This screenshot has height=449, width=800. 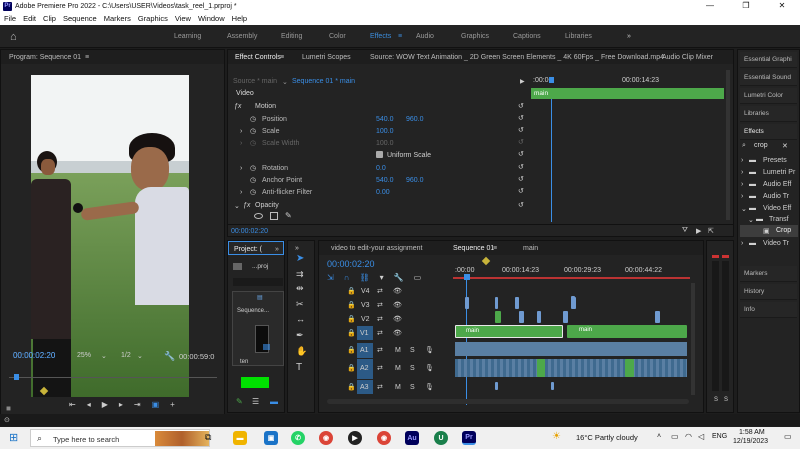 I want to click on menu-file: File, so click(x=10, y=18).